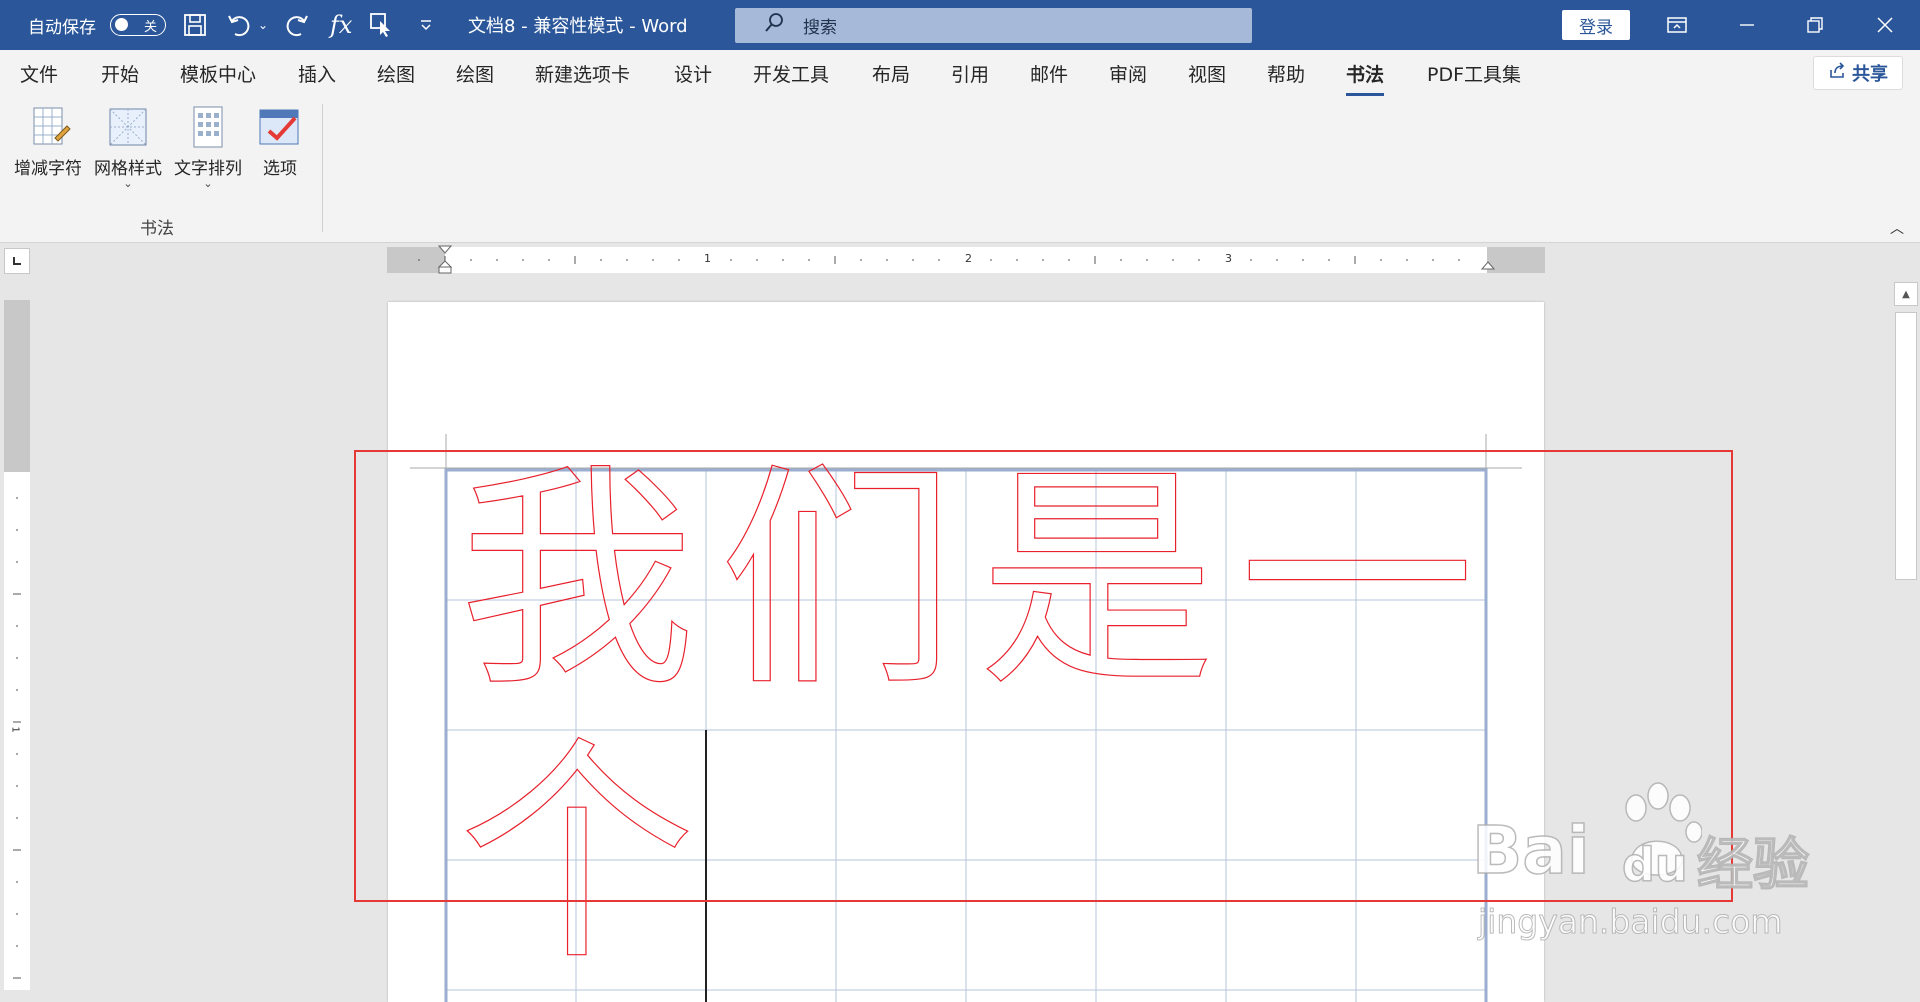 The width and height of the screenshot is (1920, 1002). What do you see at coordinates (1677, 25) in the screenshot?
I see `ribbon-display-options-icon` at bounding box center [1677, 25].